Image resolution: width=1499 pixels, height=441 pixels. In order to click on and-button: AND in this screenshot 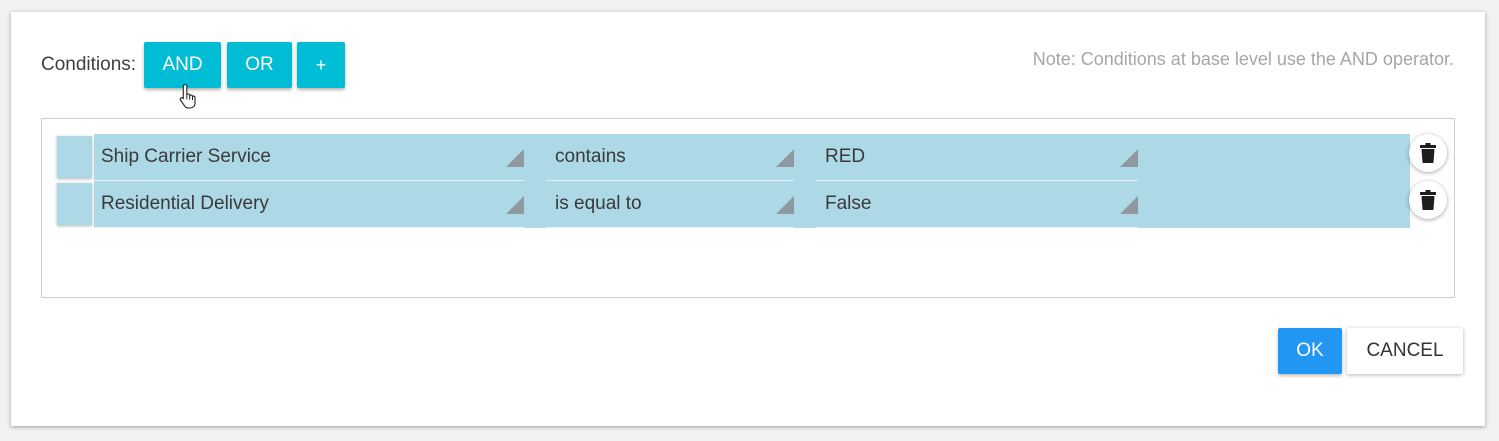, I will do `click(182, 65)`.